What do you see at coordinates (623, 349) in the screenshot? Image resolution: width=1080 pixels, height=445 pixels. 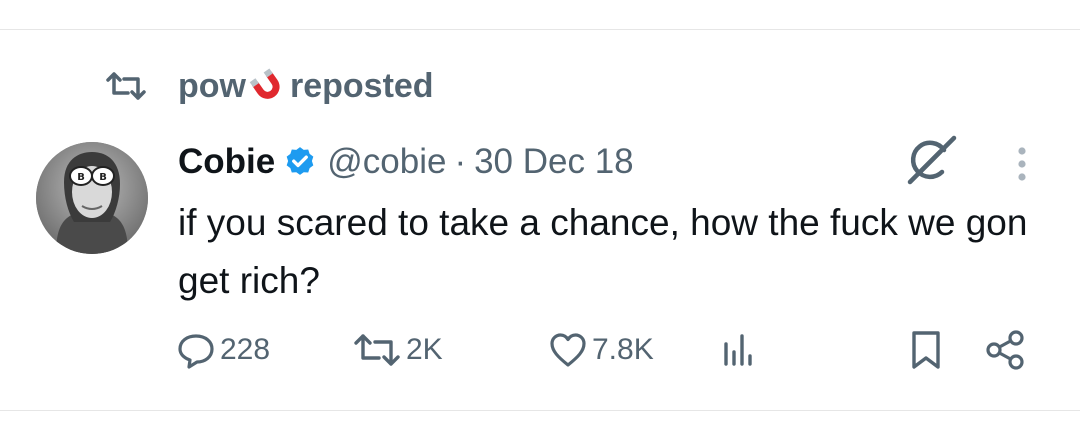 I see `like-count: 7.8K` at bounding box center [623, 349].